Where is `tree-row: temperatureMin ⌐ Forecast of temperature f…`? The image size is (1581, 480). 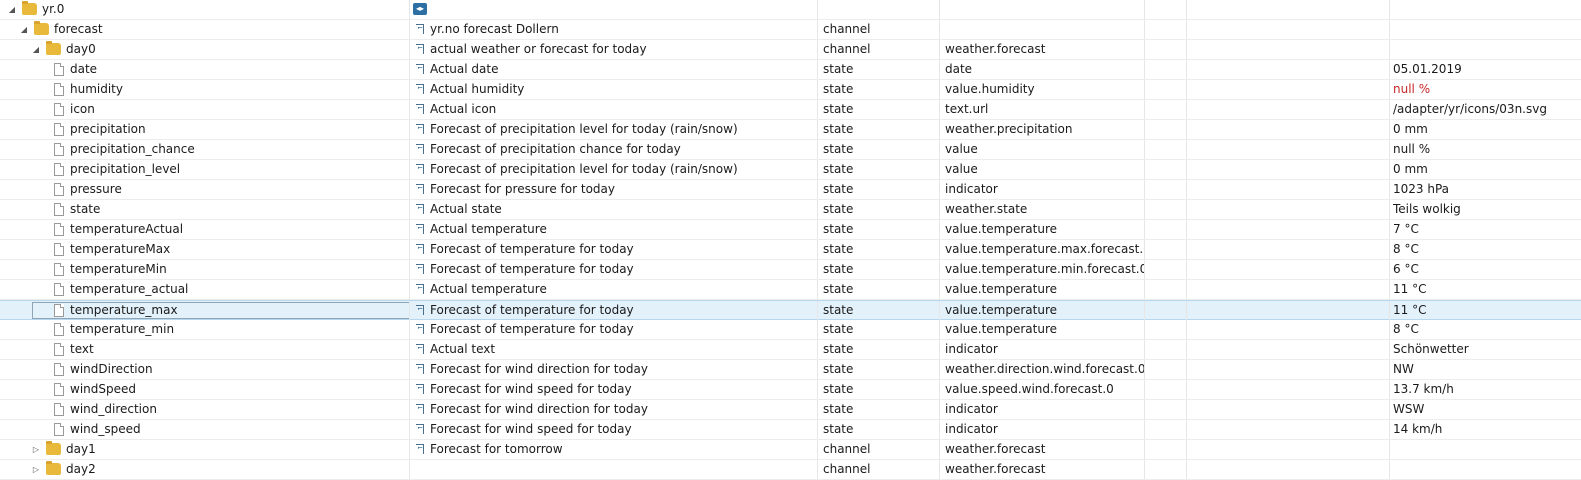 tree-row: temperatureMin ⌐ Forecast of temperature f… is located at coordinates (790, 270).